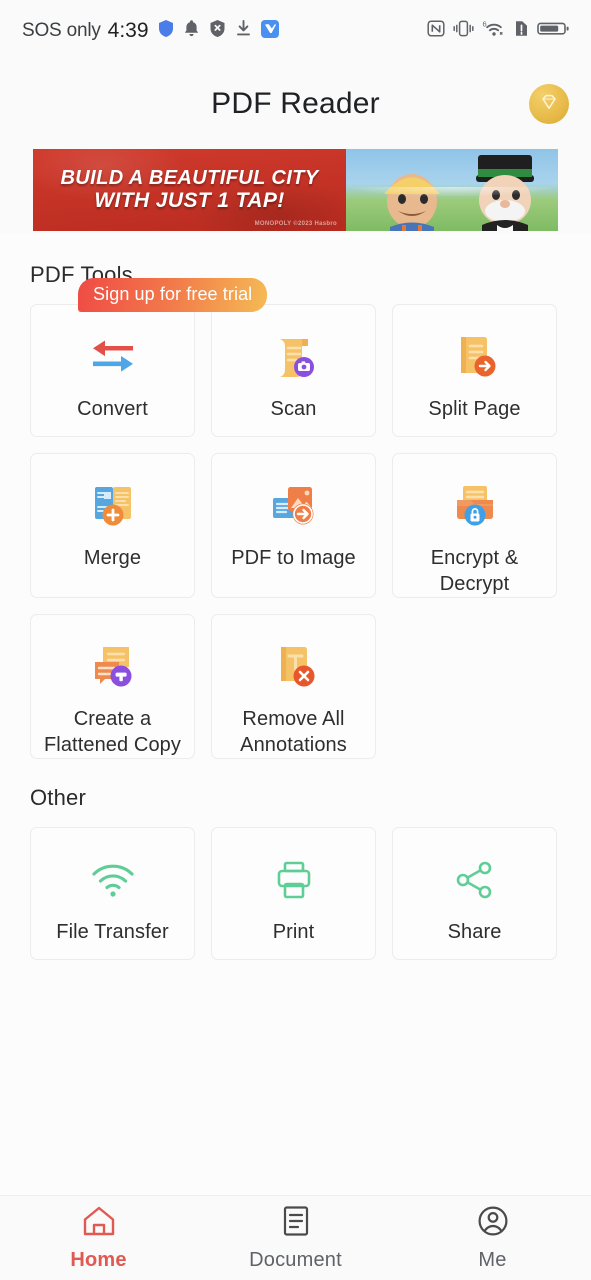 The width and height of the screenshot is (591, 1280). Describe the element at coordinates (293, 732) in the screenshot. I see `tool-label: Remove All Annotations` at that location.